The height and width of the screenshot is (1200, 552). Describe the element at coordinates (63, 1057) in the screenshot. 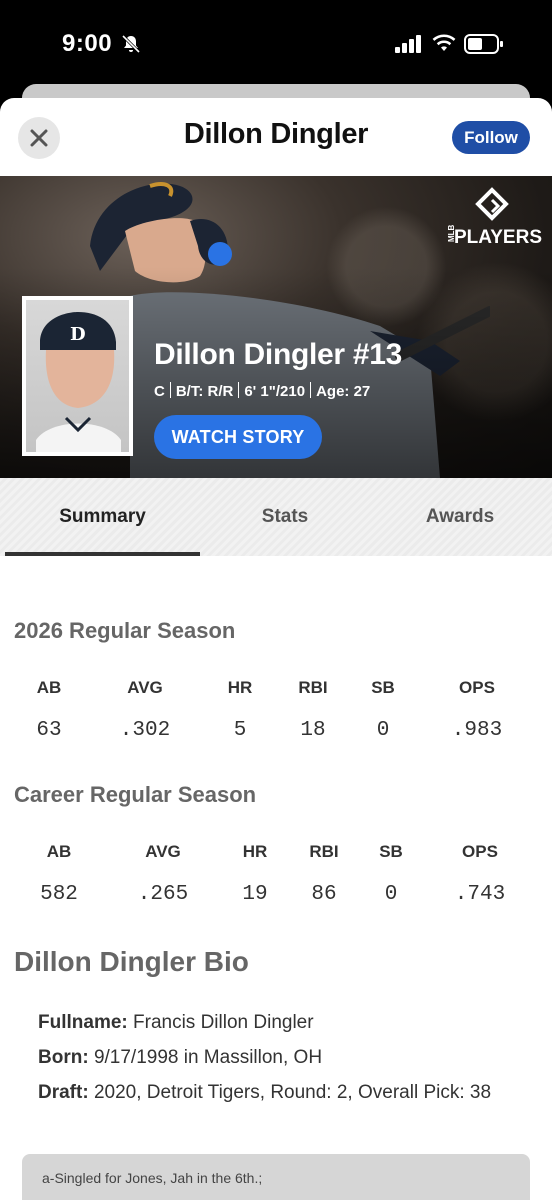

I see `bio-born-label: Born:` at that location.